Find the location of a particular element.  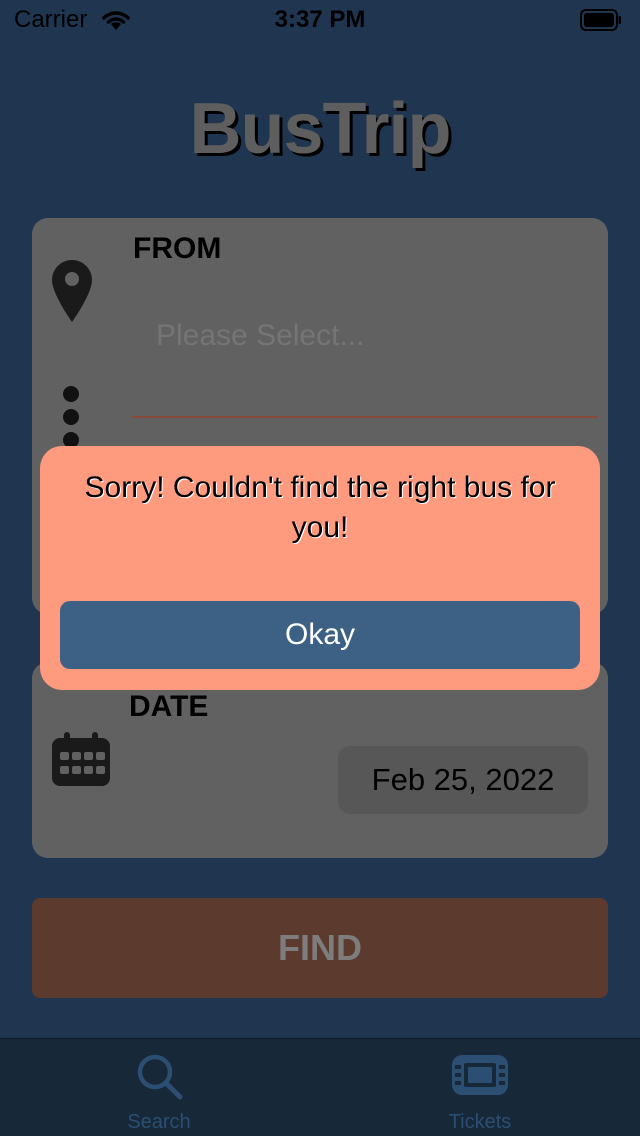

map-pin-icon is located at coordinates (72, 291).